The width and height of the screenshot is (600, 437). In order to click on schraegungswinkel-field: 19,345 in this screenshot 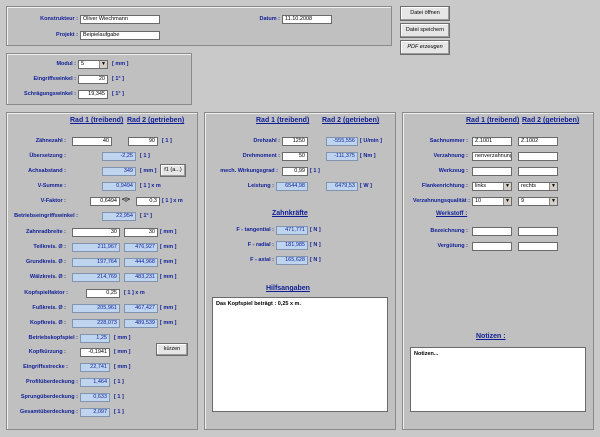, I will do `click(93, 94)`.